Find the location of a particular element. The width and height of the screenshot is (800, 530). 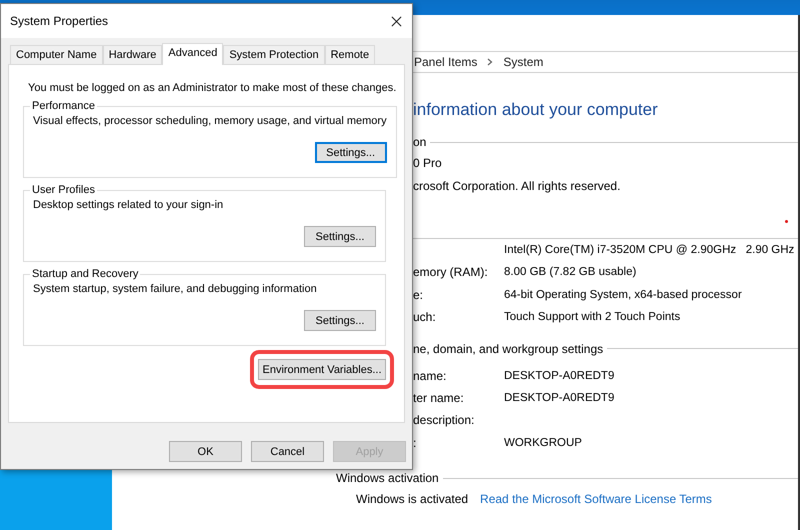

field-label: uch: is located at coordinates (424, 317).